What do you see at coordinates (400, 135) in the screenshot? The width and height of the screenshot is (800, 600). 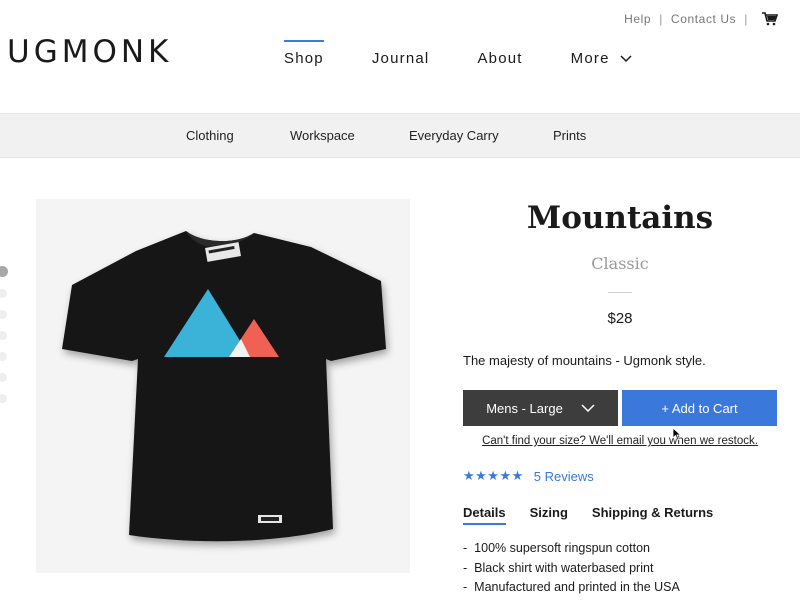 I see `category-bar: Clothing Workspace Everyday Carry Prints` at bounding box center [400, 135].